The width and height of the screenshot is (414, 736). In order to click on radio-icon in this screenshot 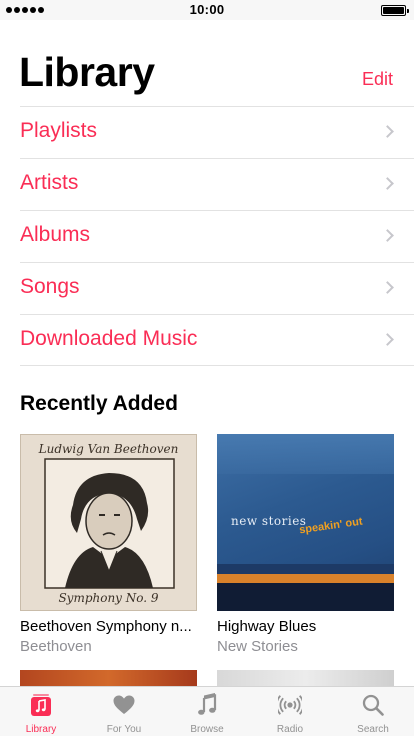, I will do `click(290, 705)`.